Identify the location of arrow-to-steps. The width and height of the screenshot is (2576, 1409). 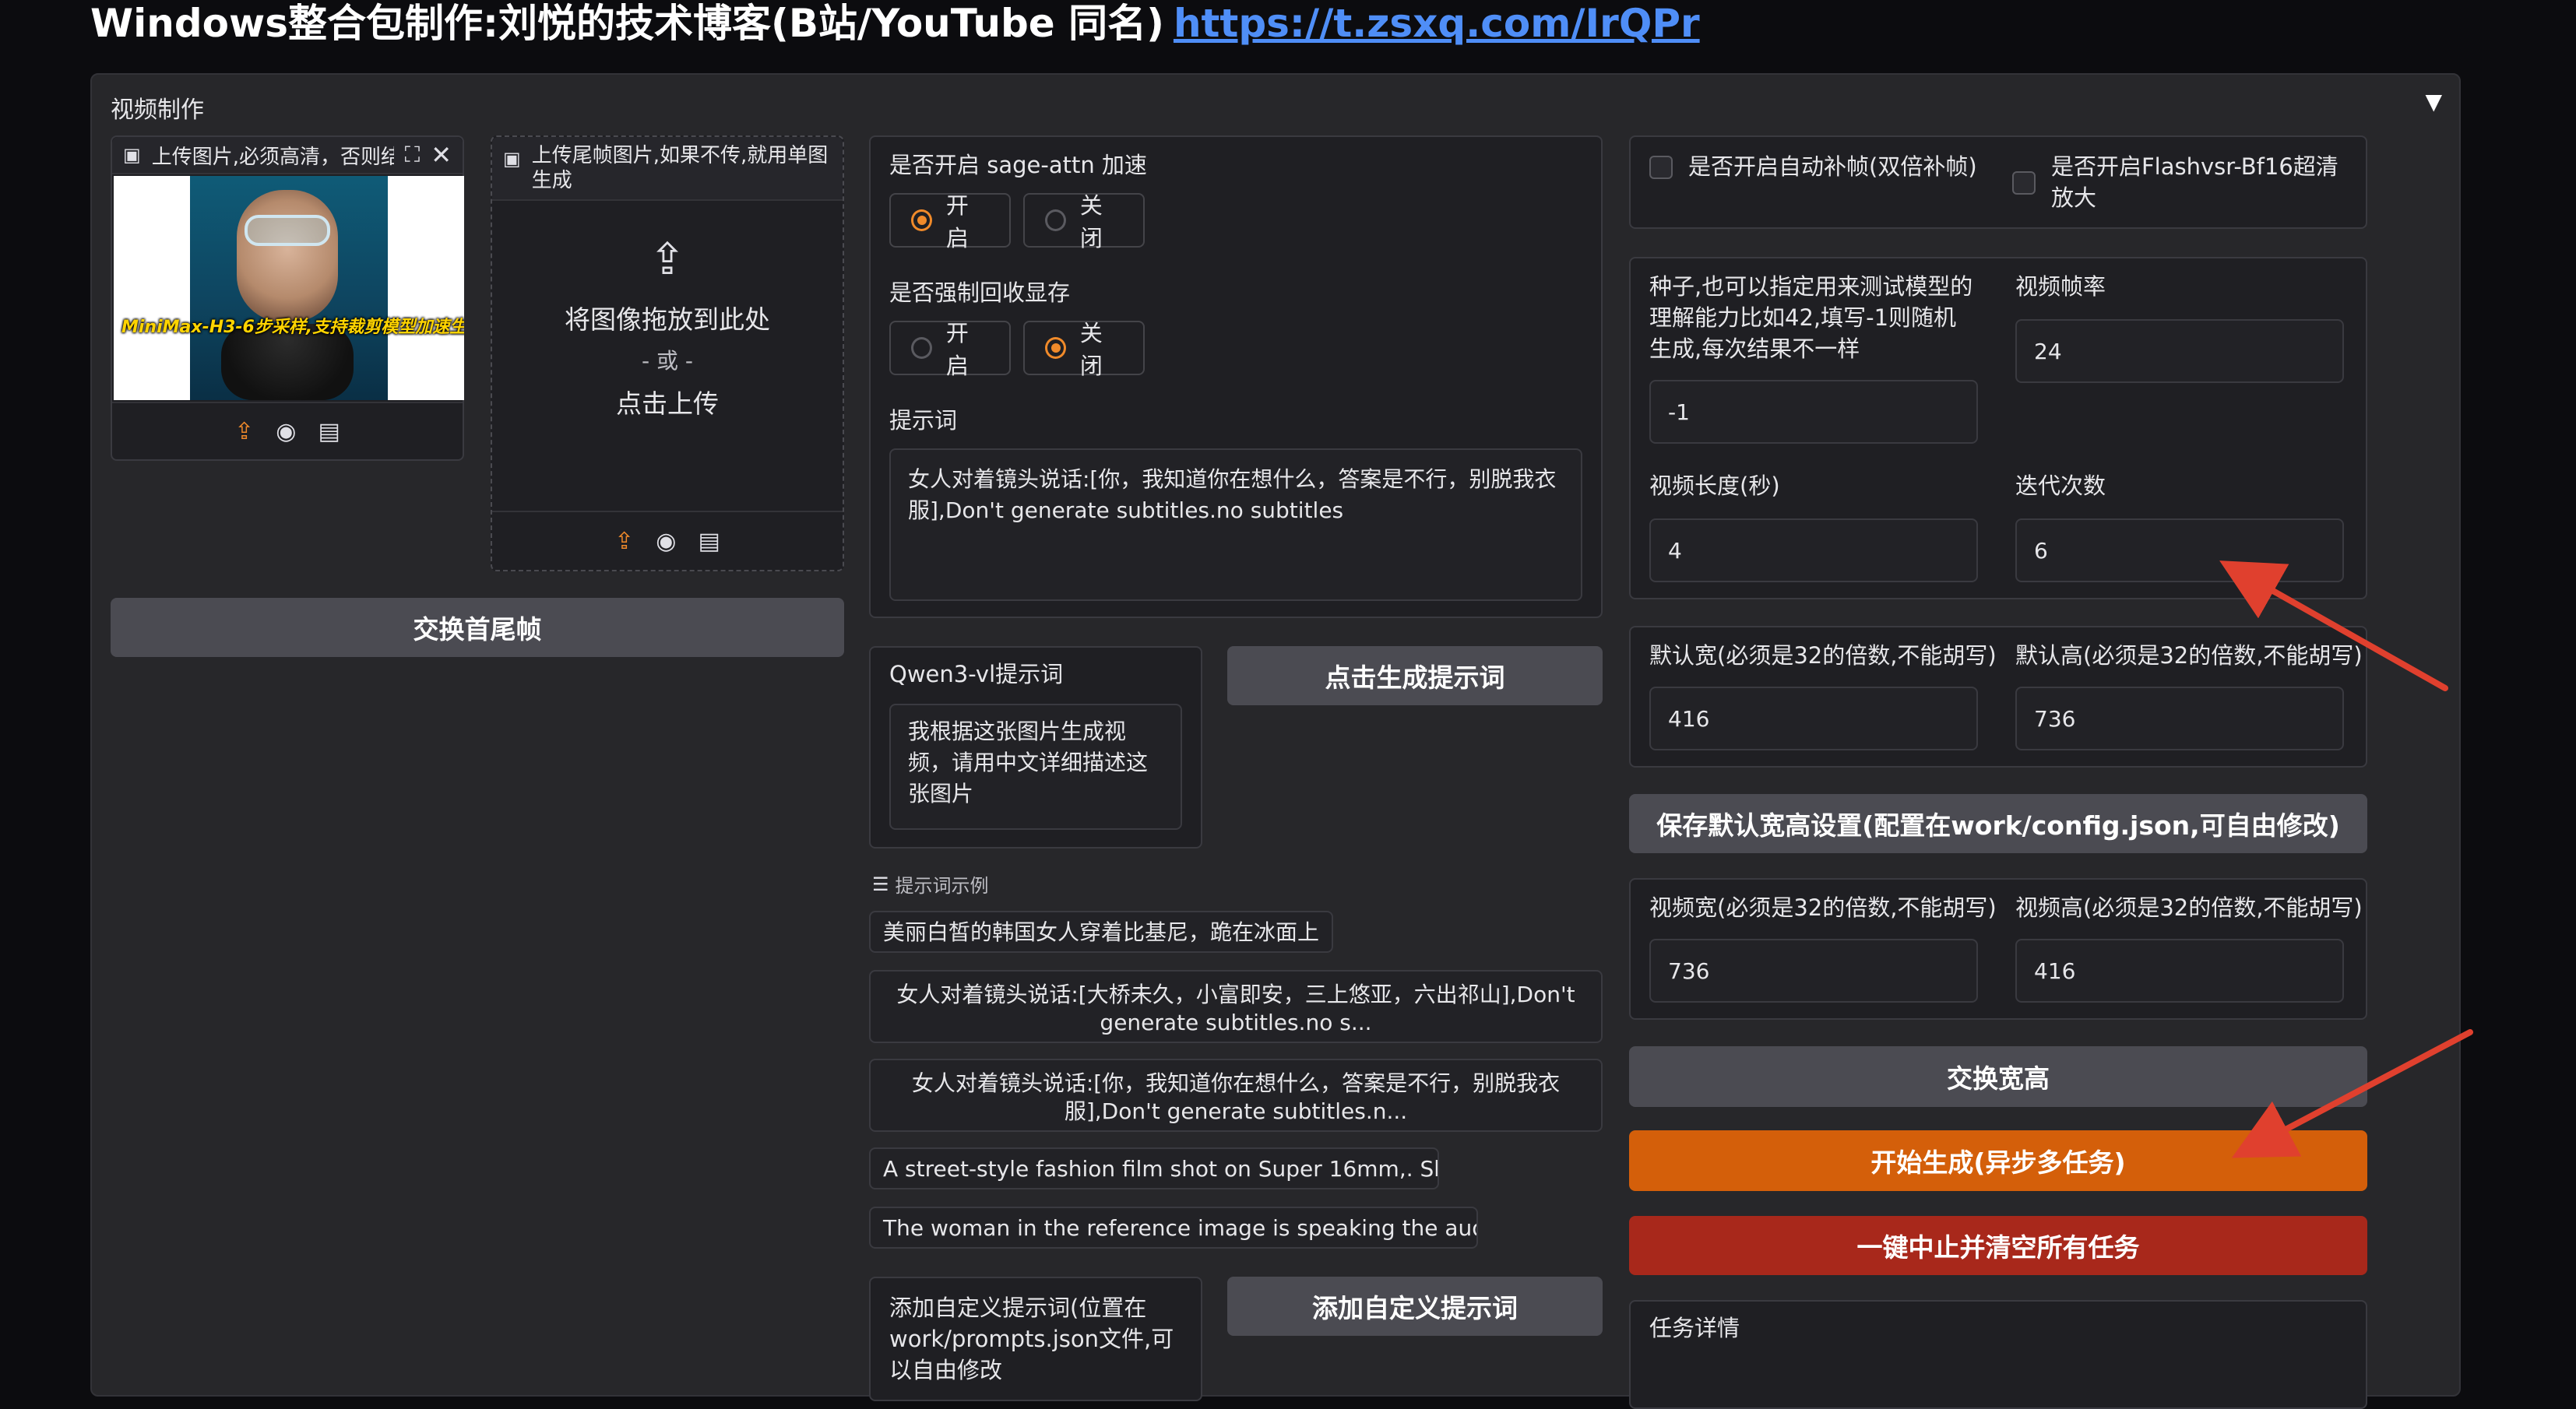
(2333, 625).